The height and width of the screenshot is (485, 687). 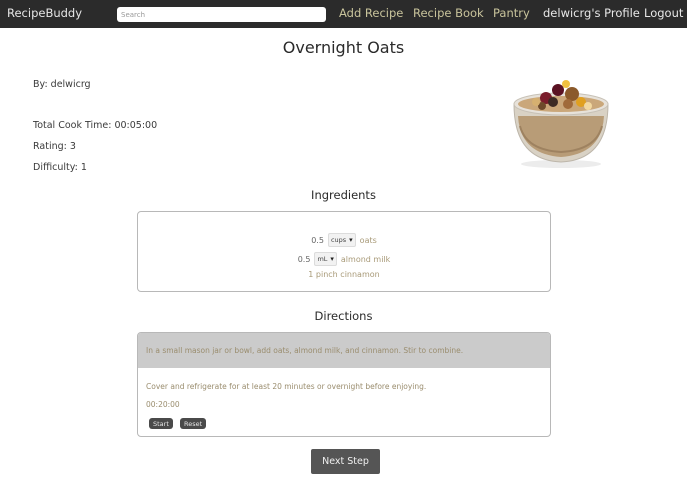 I want to click on brand-logo: RecipeBuddy, so click(x=44, y=13).